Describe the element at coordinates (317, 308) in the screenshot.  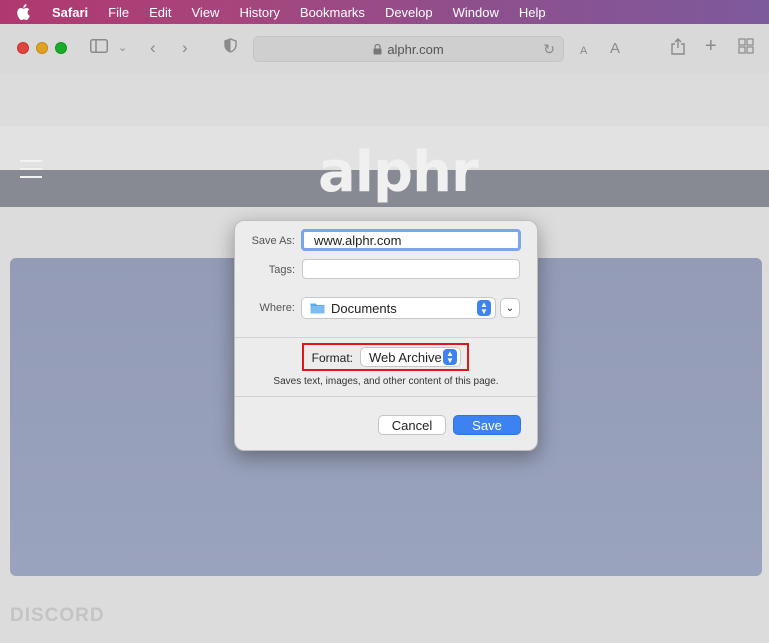
I see `folder-icon` at that location.